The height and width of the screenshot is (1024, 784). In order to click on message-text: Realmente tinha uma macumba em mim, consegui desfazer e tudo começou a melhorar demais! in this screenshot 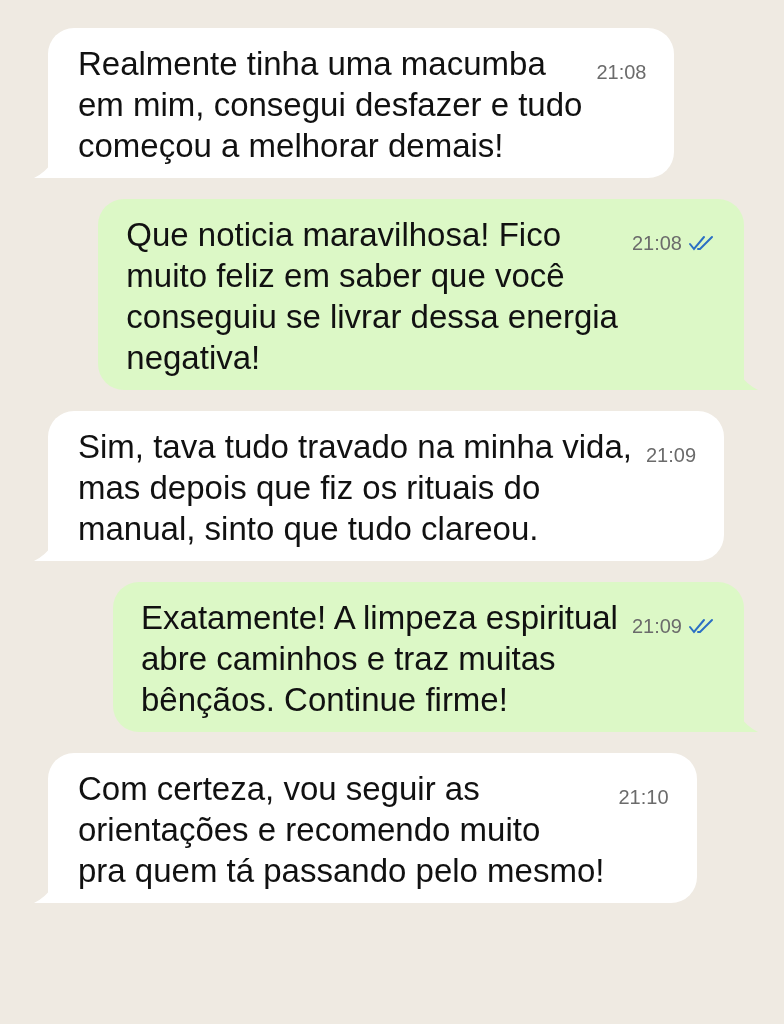, I will do `click(330, 105)`.